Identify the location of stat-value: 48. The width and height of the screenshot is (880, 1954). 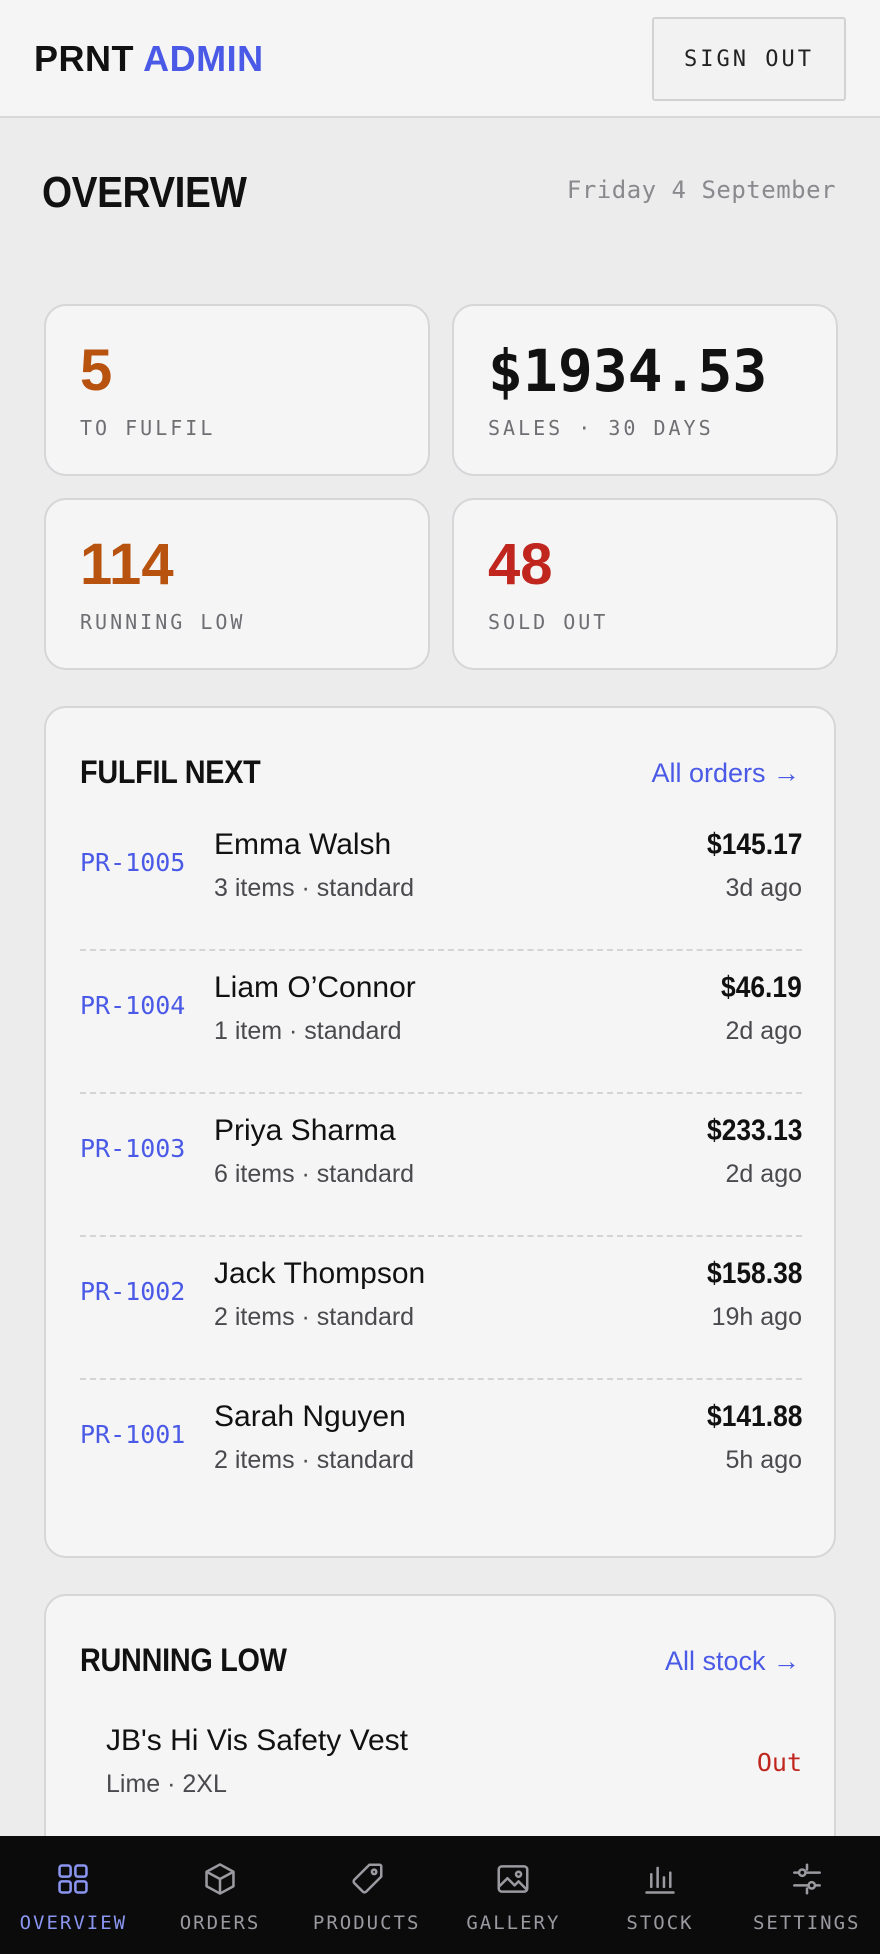
(520, 564).